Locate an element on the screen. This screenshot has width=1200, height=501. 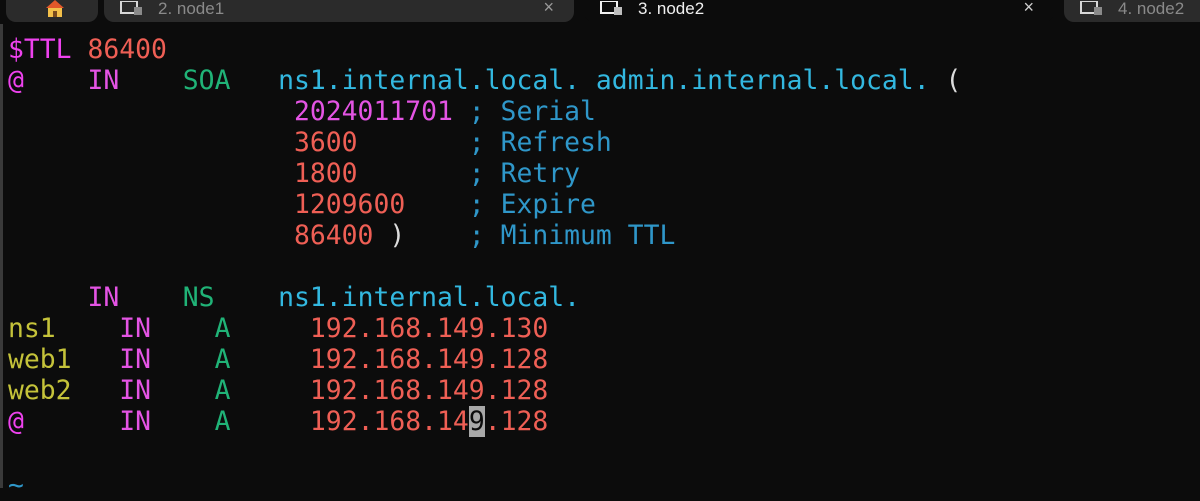
soa-refresh: 3600 is located at coordinates (326, 142).